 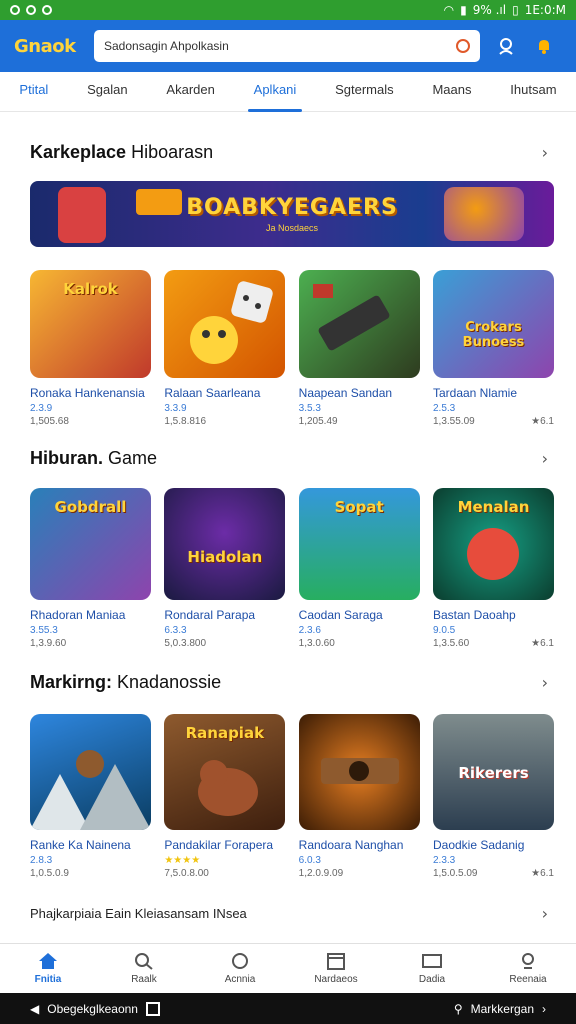 What do you see at coordinates (493, 324) in the screenshot?
I see `app-thumbnail: Crokars Bunoess` at bounding box center [493, 324].